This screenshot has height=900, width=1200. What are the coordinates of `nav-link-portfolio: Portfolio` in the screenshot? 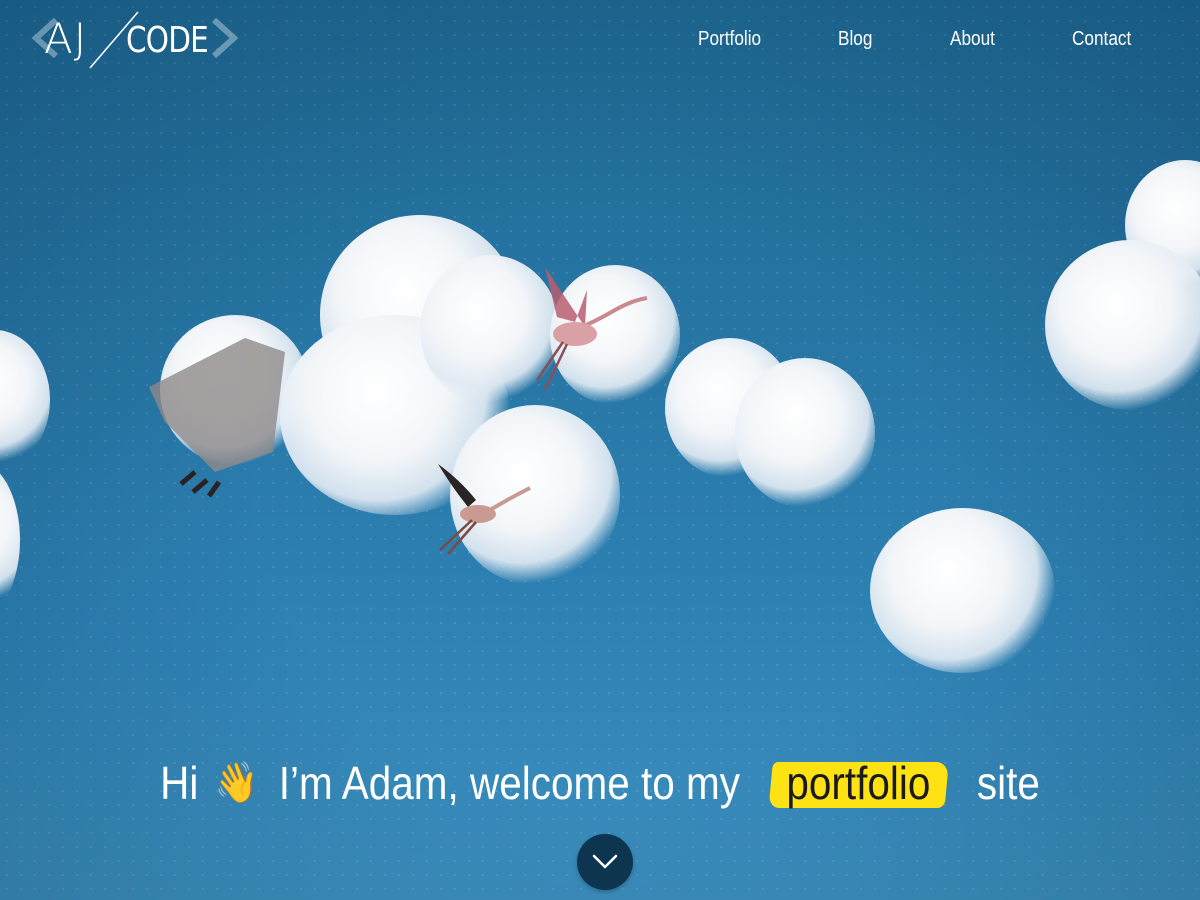 It's located at (729, 39).